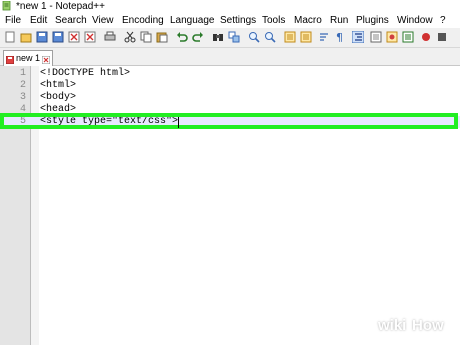  I want to click on code-line: 2 <html>, so click(230, 86).